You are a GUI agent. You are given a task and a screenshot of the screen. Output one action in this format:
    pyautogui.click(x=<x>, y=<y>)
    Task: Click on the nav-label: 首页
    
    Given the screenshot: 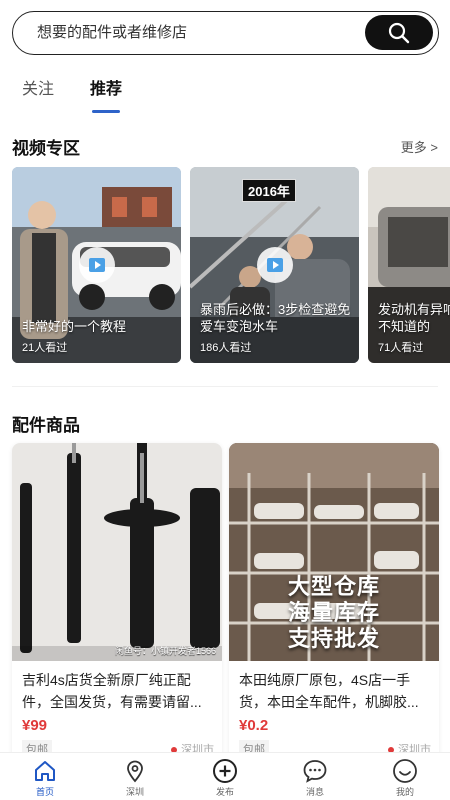 What is the action you would take?
    pyautogui.click(x=44, y=792)
    